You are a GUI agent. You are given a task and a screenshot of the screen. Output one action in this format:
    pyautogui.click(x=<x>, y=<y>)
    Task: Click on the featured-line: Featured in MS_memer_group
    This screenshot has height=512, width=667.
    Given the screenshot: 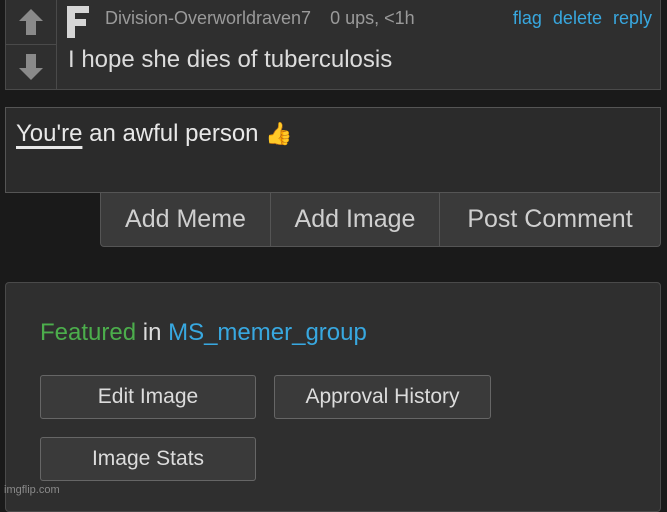 What is the action you would take?
    pyautogui.click(x=203, y=333)
    